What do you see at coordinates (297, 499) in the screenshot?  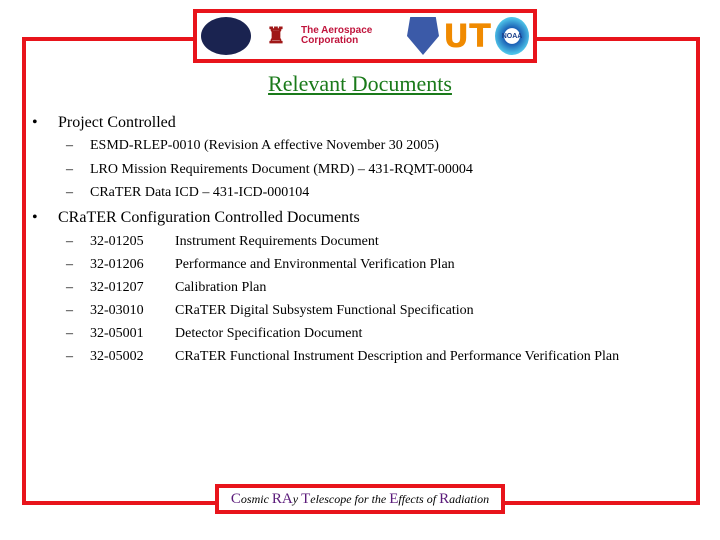 I see `footer-text: y` at bounding box center [297, 499].